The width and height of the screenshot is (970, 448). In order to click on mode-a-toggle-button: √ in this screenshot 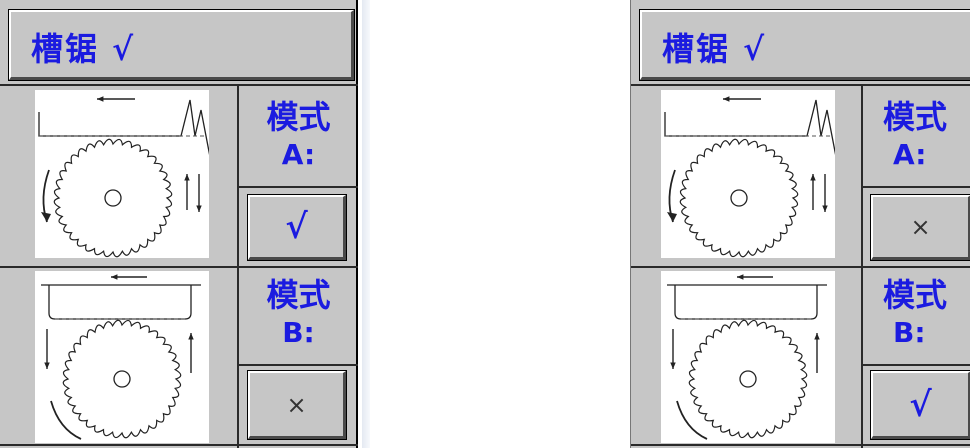, I will do `click(297, 227)`.